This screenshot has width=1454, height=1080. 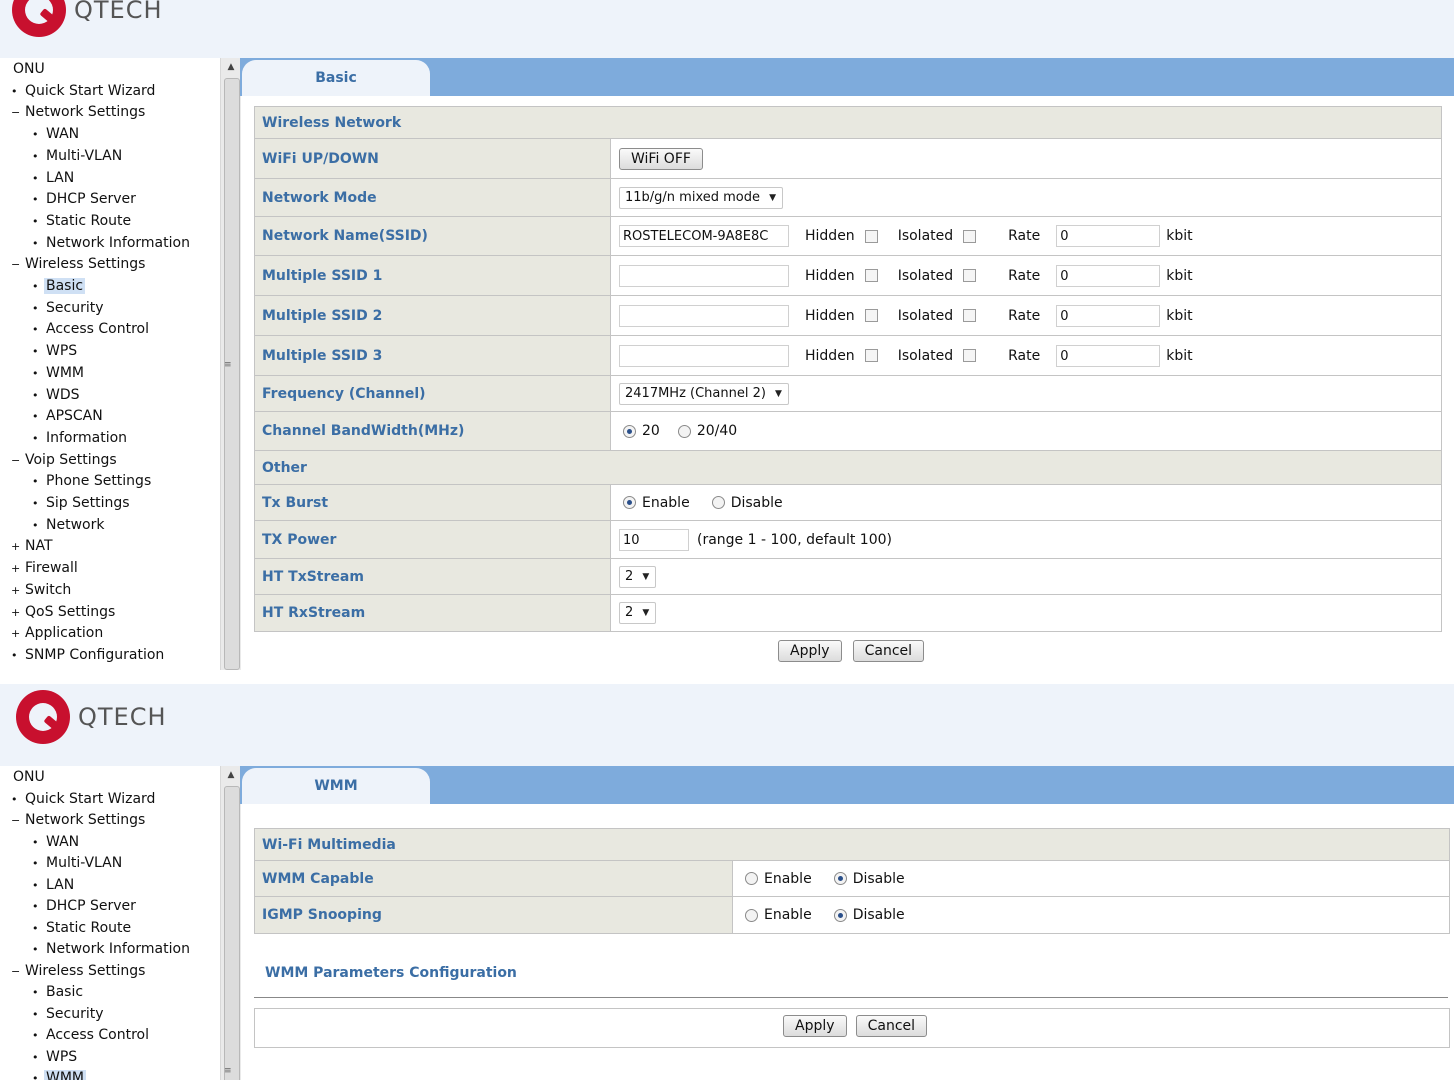 What do you see at coordinates (494, 915) in the screenshot?
I see `igmp-snooping-label: IGMP Snooping` at bounding box center [494, 915].